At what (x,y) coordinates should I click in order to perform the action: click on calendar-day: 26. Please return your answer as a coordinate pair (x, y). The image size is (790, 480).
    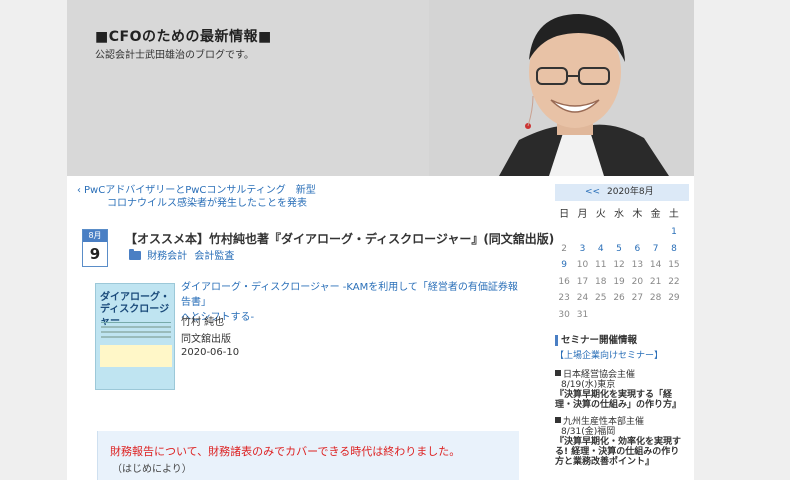
    Looking at the image, I should click on (619, 298).